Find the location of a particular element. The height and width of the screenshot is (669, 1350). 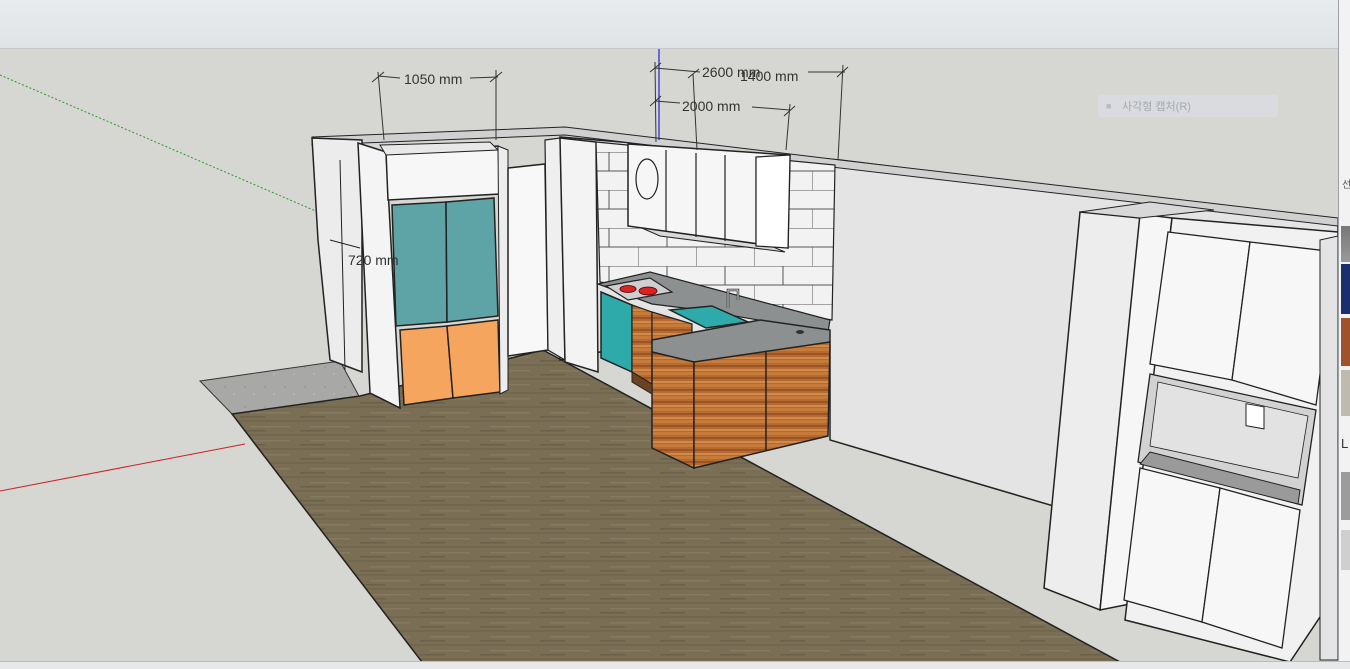

doorway-opening is located at coordinates (528, 260).